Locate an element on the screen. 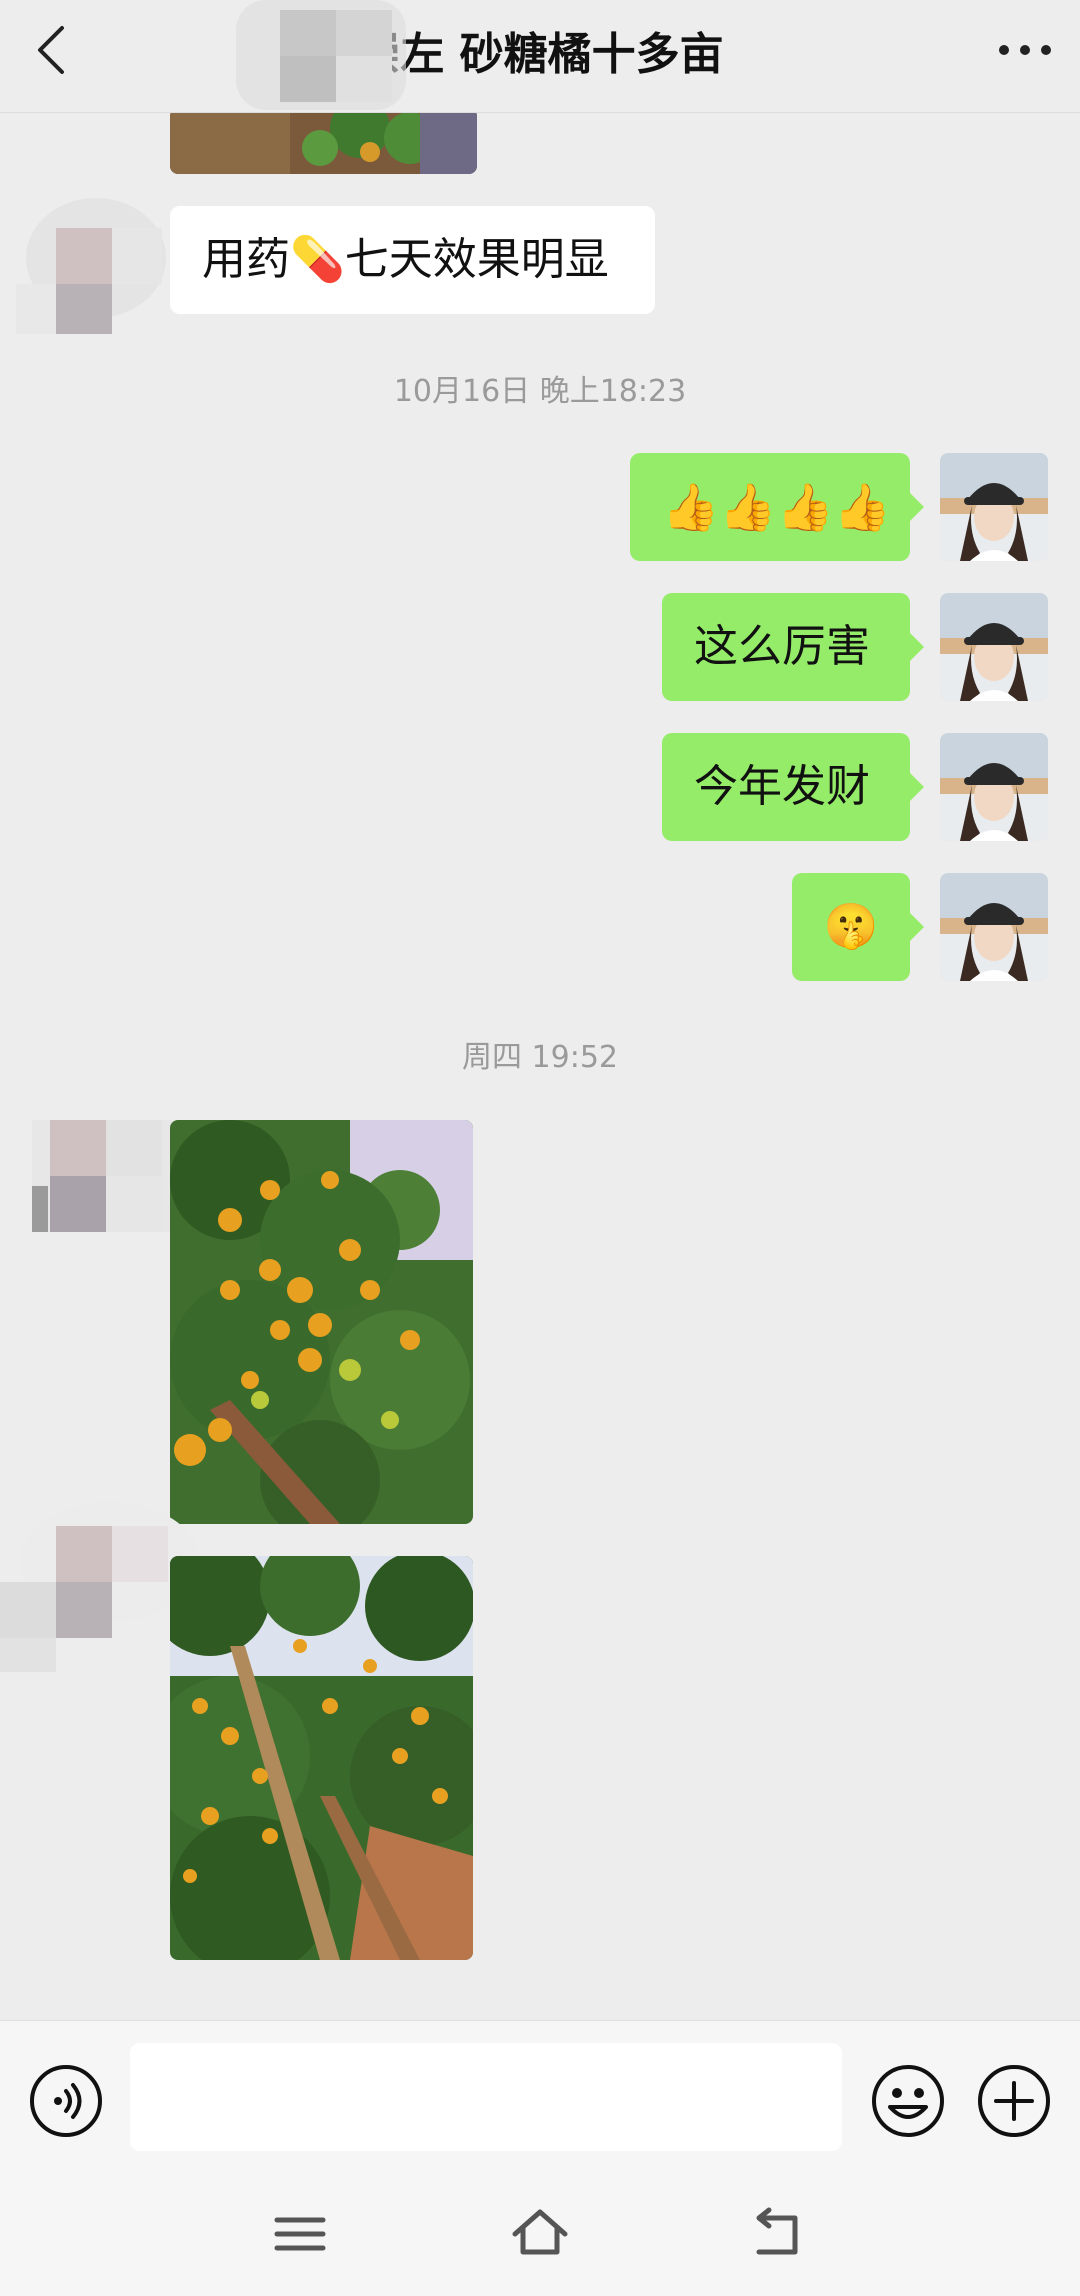  emoji-icon is located at coordinates (908, 2101).